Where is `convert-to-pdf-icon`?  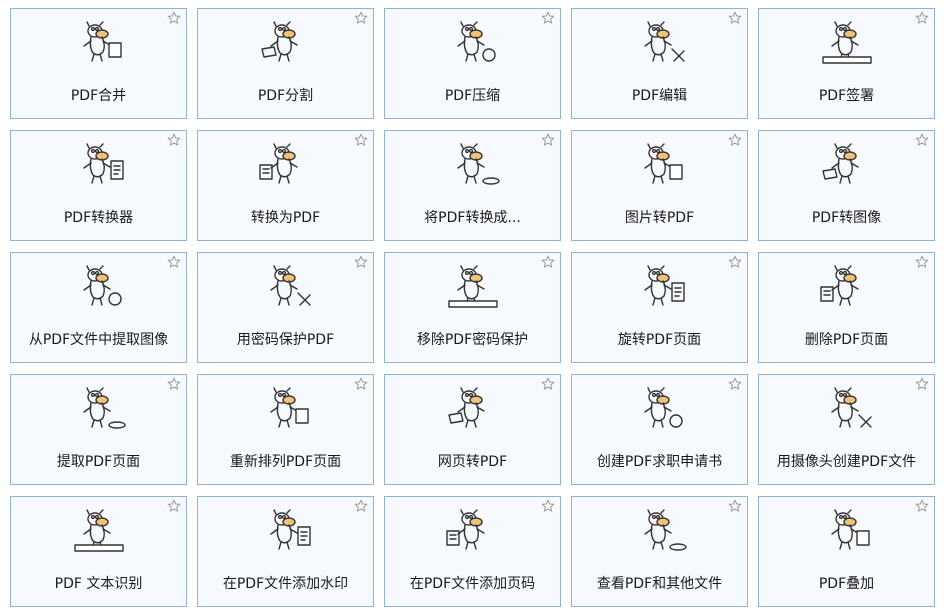
convert-to-pdf-icon is located at coordinates (278, 163).